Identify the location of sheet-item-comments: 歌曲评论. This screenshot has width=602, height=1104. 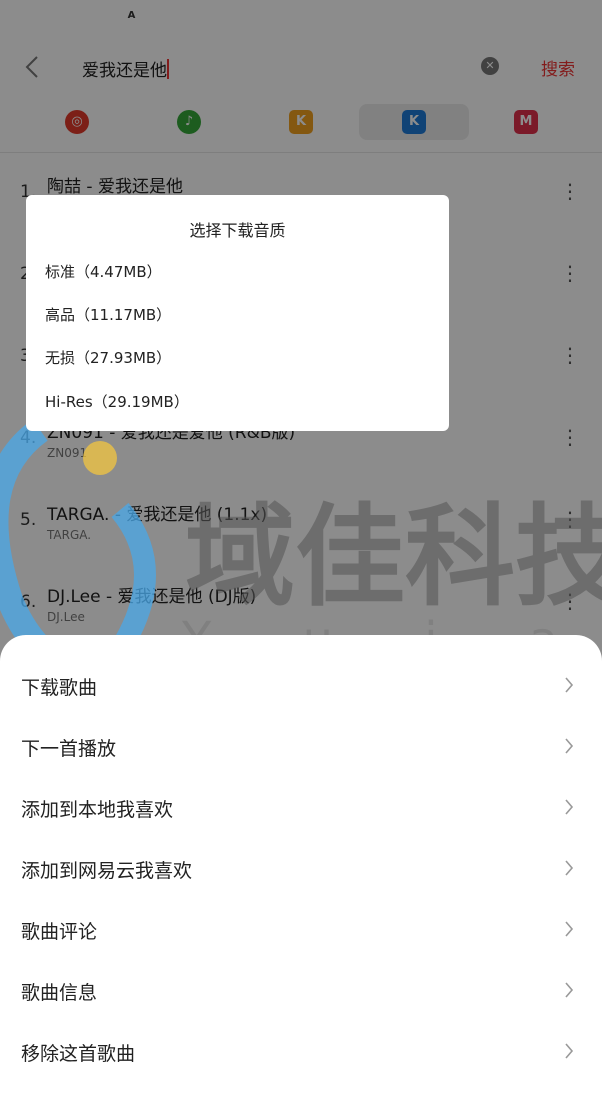
(301, 931).